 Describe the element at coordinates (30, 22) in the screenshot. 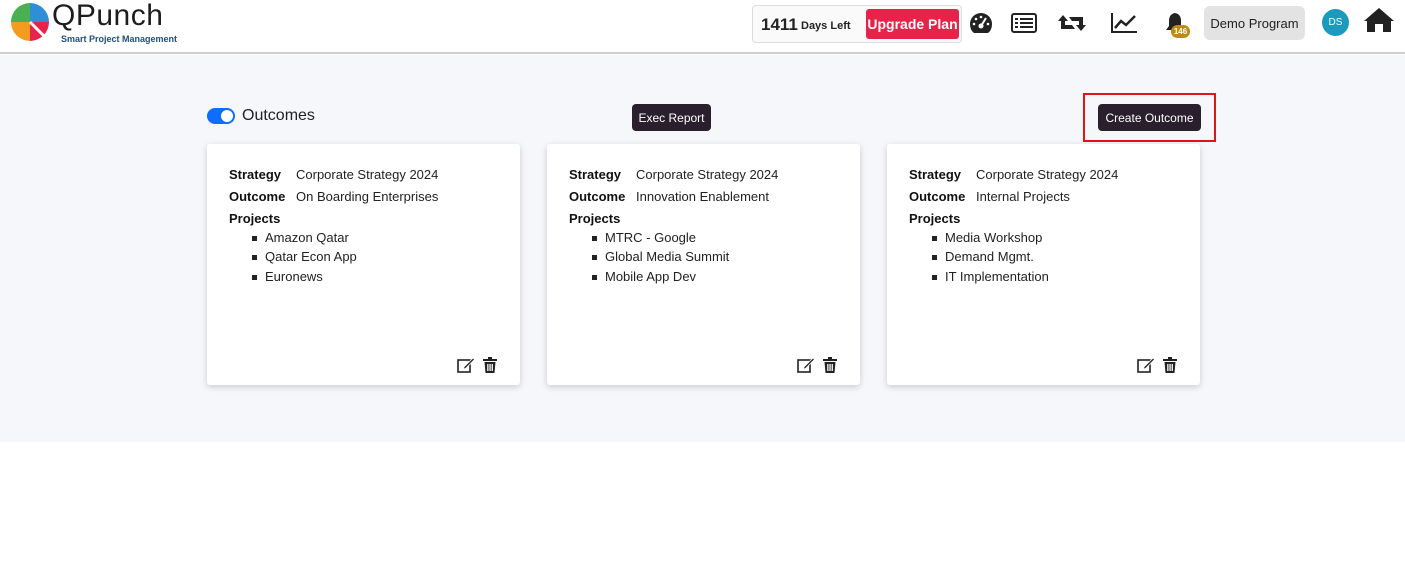

I see `qpunch-logo-icon` at that location.